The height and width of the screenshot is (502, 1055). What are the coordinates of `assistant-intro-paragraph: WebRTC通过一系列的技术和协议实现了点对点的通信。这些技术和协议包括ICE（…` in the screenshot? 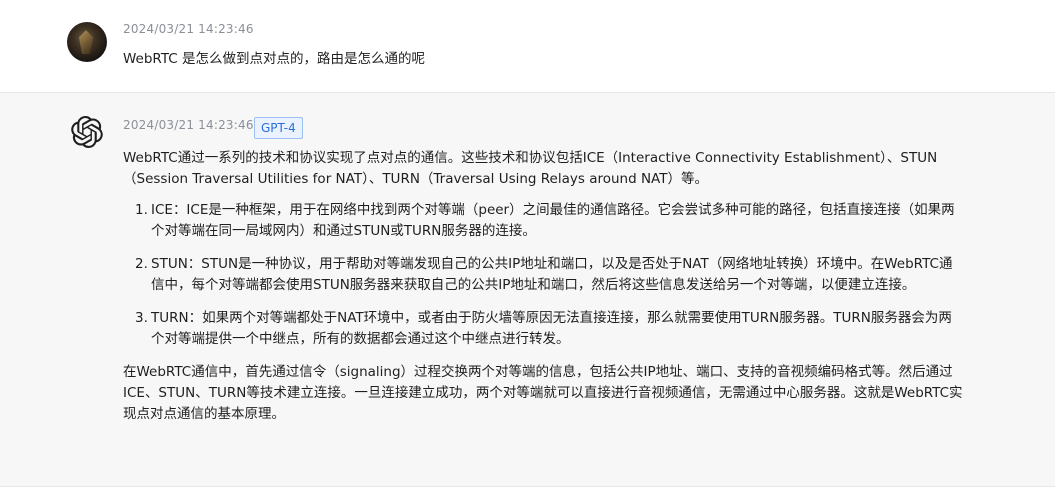 It's located at (530, 168).